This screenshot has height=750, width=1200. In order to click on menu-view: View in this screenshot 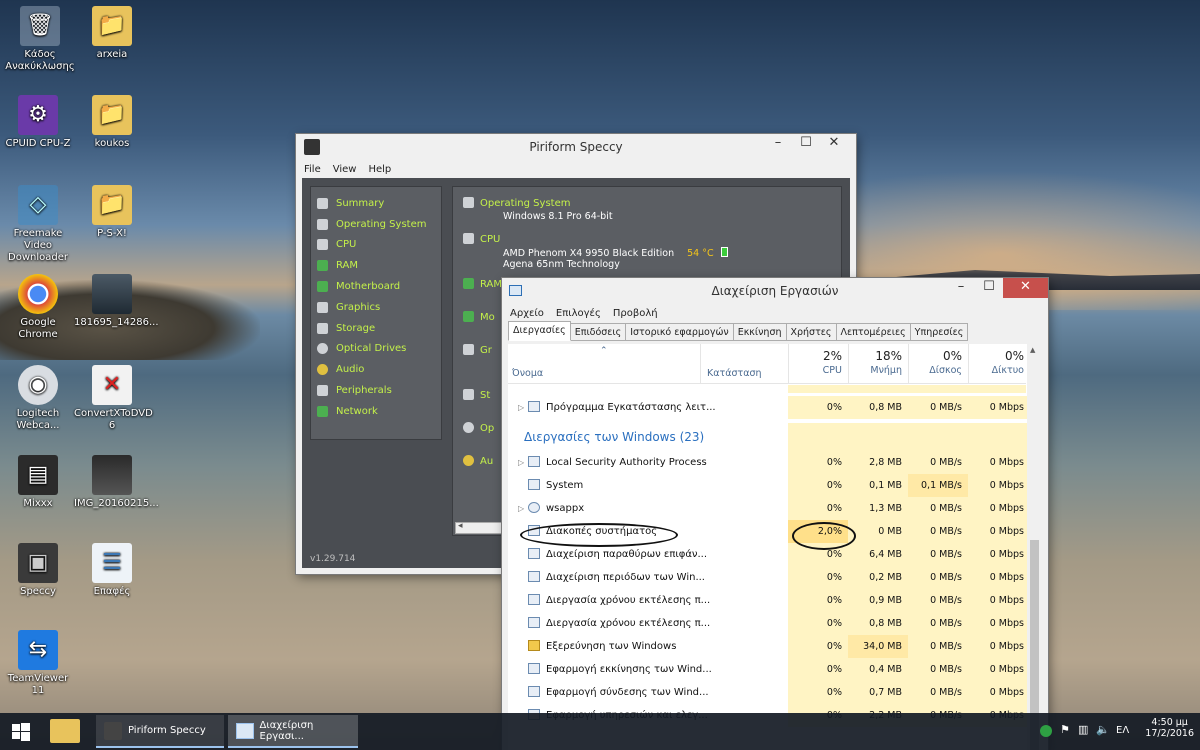, I will do `click(345, 169)`.